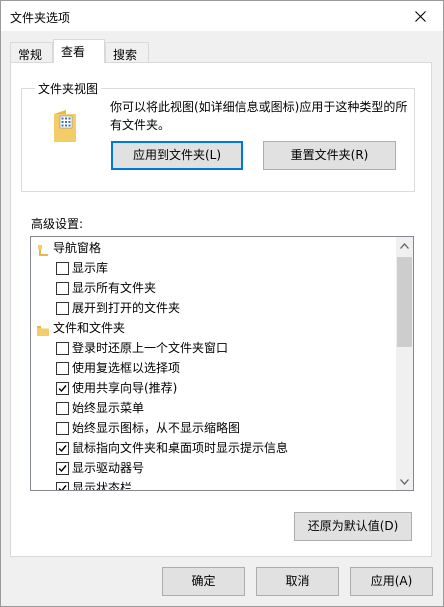 Image resolution: width=444 pixels, height=607 pixels. What do you see at coordinates (180, 448) in the screenshot?
I see `setting-label: 鼠标指向文件夹和桌面项时显示提示信息` at bounding box center [180, 448].